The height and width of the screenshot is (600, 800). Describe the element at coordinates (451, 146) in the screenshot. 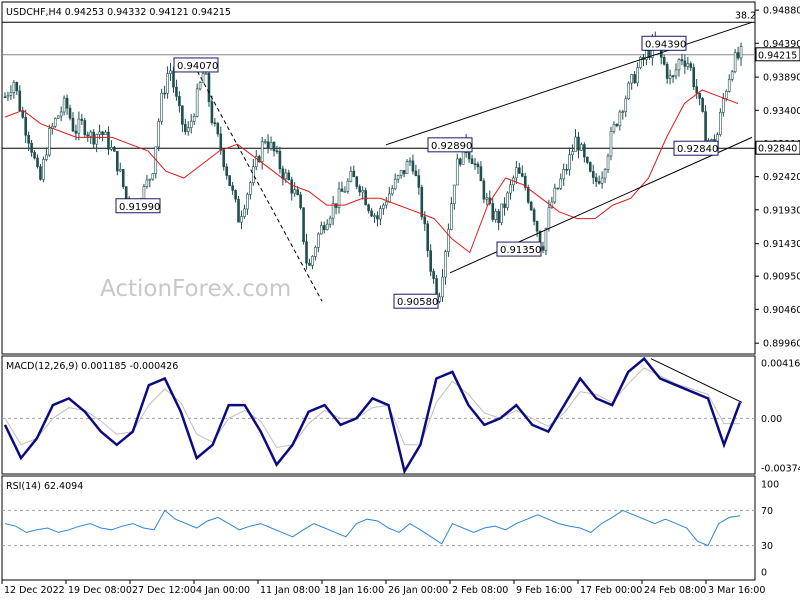

I see `annotation-label: 0.92890` at that location.